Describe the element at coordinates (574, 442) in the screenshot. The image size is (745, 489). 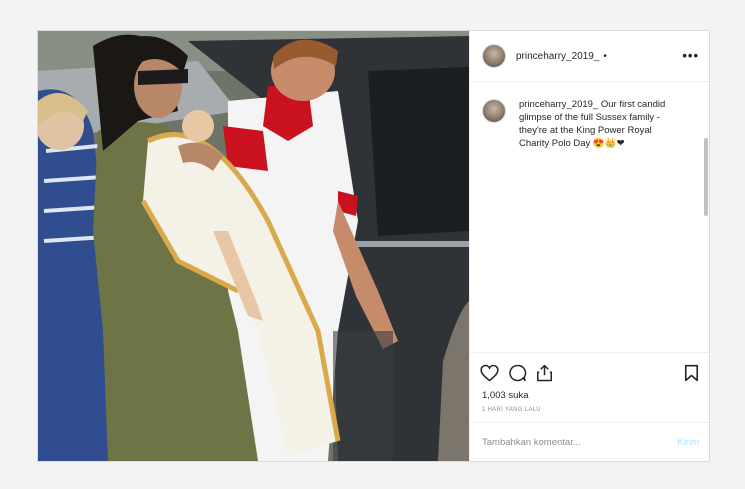
I see `comment-input` at that location.